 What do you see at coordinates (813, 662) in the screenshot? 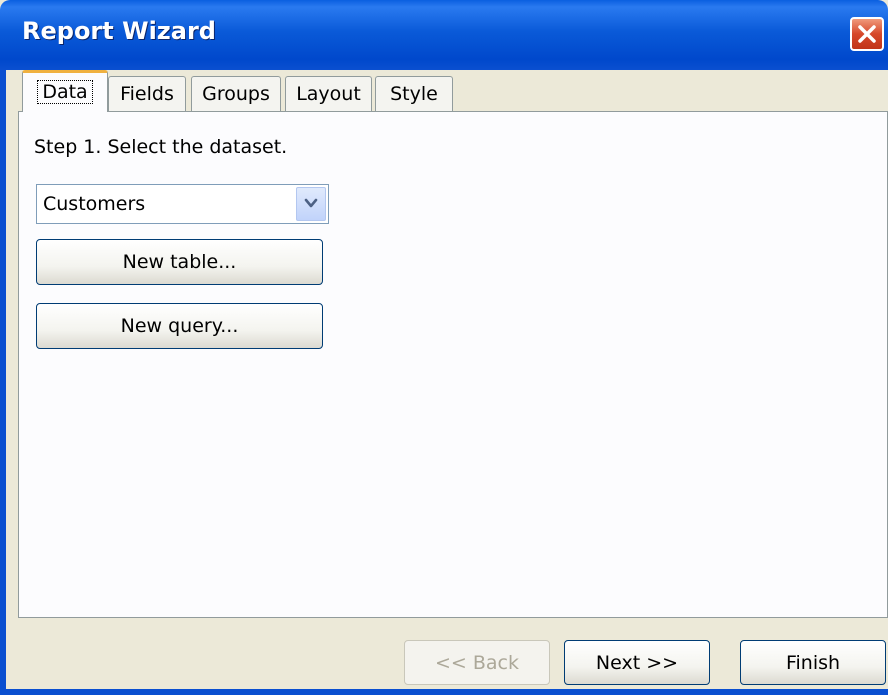
I see `finish-button: Finish` at bounding box center [813, 662].